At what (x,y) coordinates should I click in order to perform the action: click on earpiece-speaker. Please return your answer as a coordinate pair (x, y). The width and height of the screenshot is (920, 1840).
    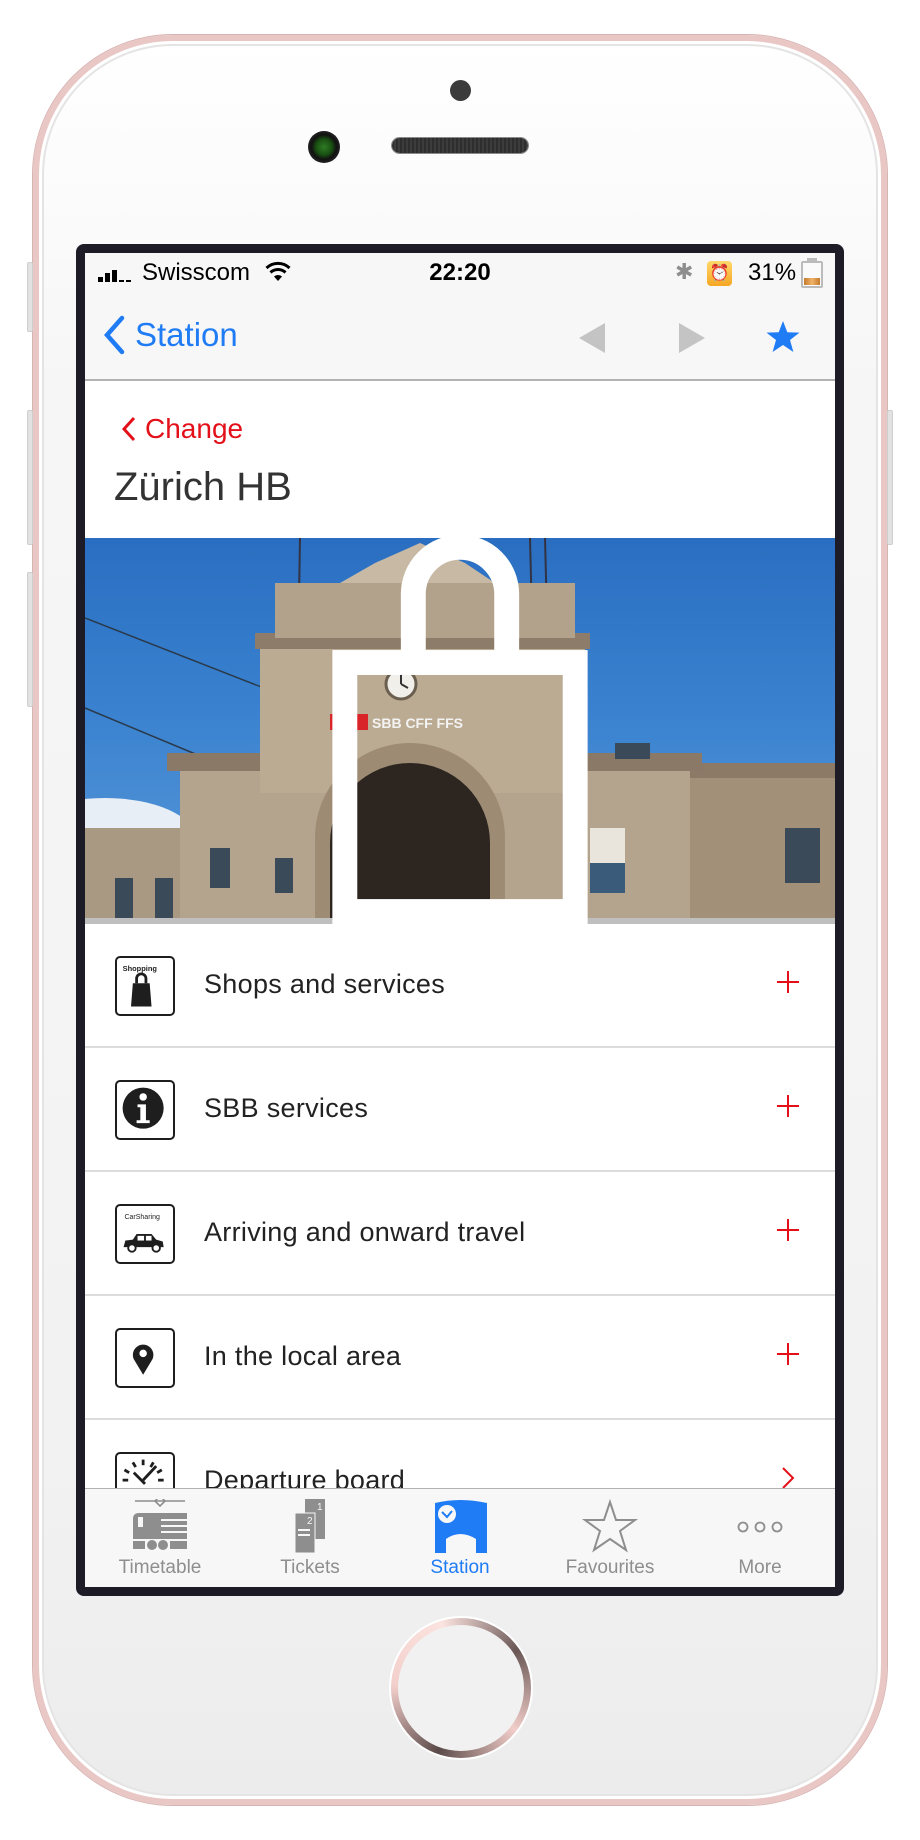
    Looking at the image, I should click on (460, 145).